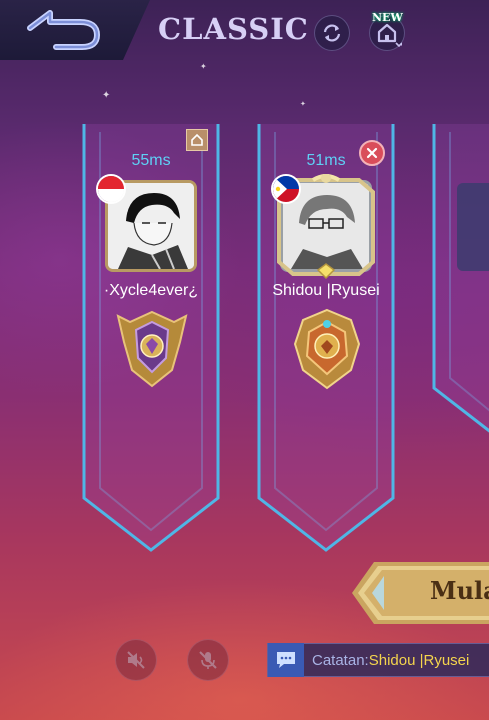 This screenshot has width=489, height=720. What do you see at coordinates (459, 590) in the screenshot?
I see `start-button-label: Mula` at bounding box center [459, 590].